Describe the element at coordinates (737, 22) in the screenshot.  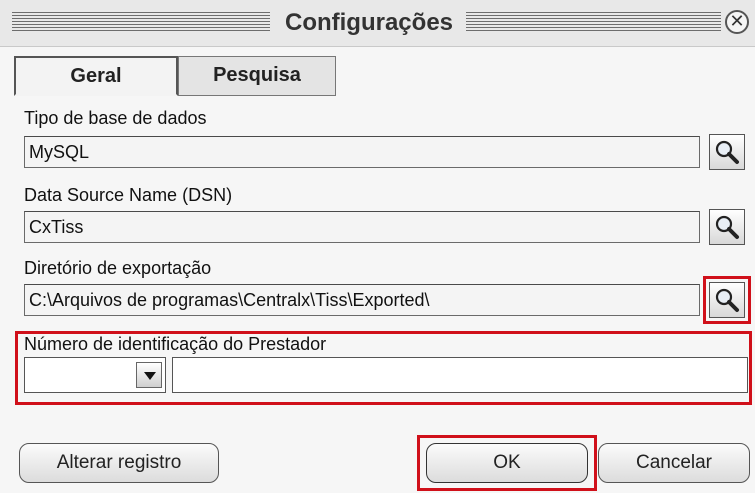
I see `close-icon: ✕` at that location.